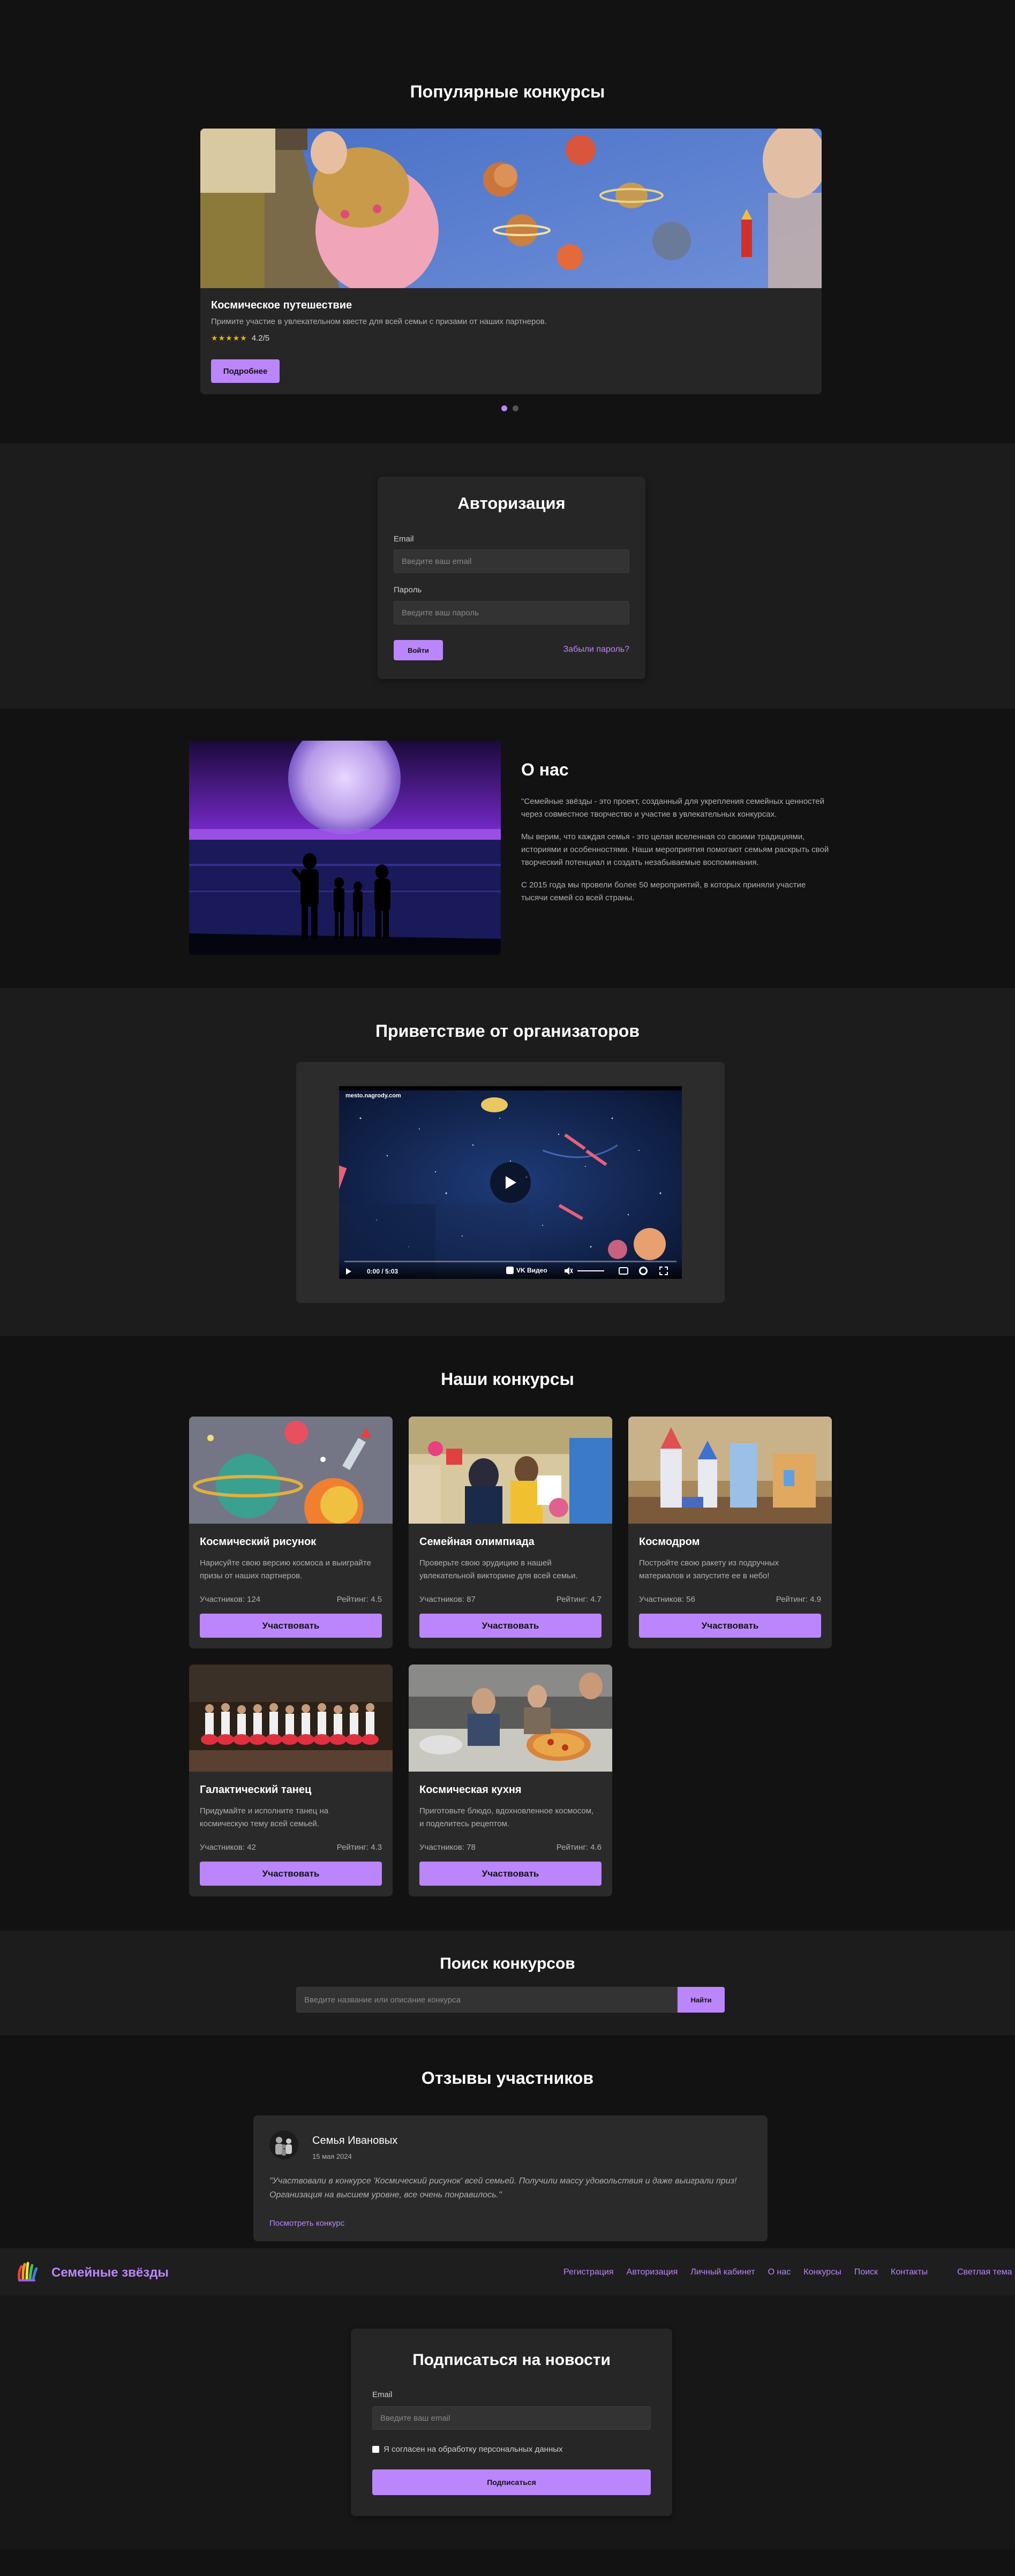 The height and width of the screenshot is (2576, 1015). Describe the element at coordinates (510, 1261) in the screenshot. I see `video-progress-bar` at that location.